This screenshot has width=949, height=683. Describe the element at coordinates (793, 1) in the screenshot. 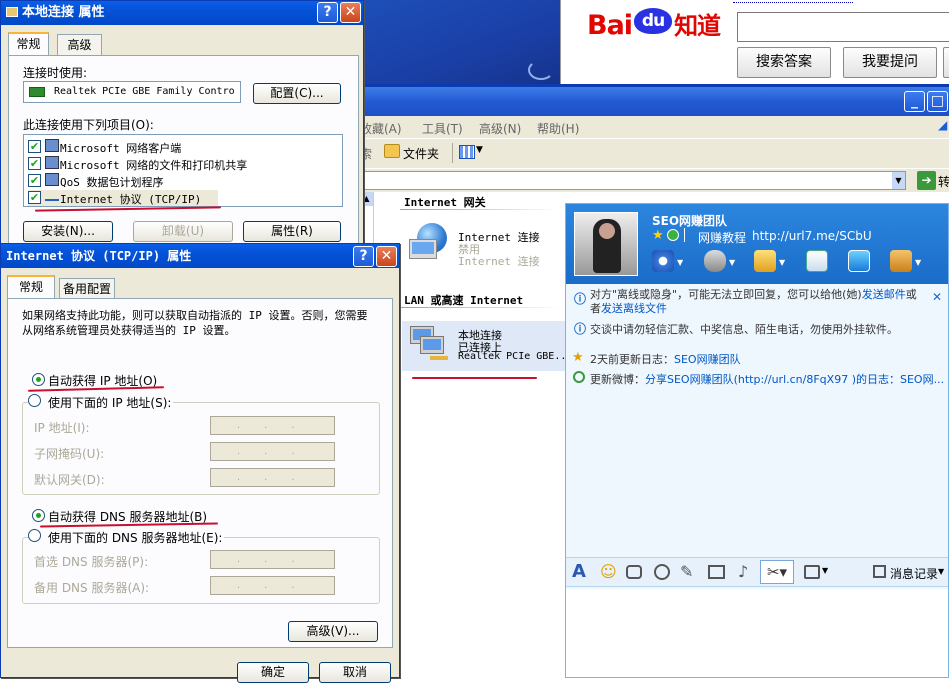

I see `top-links` at that location.